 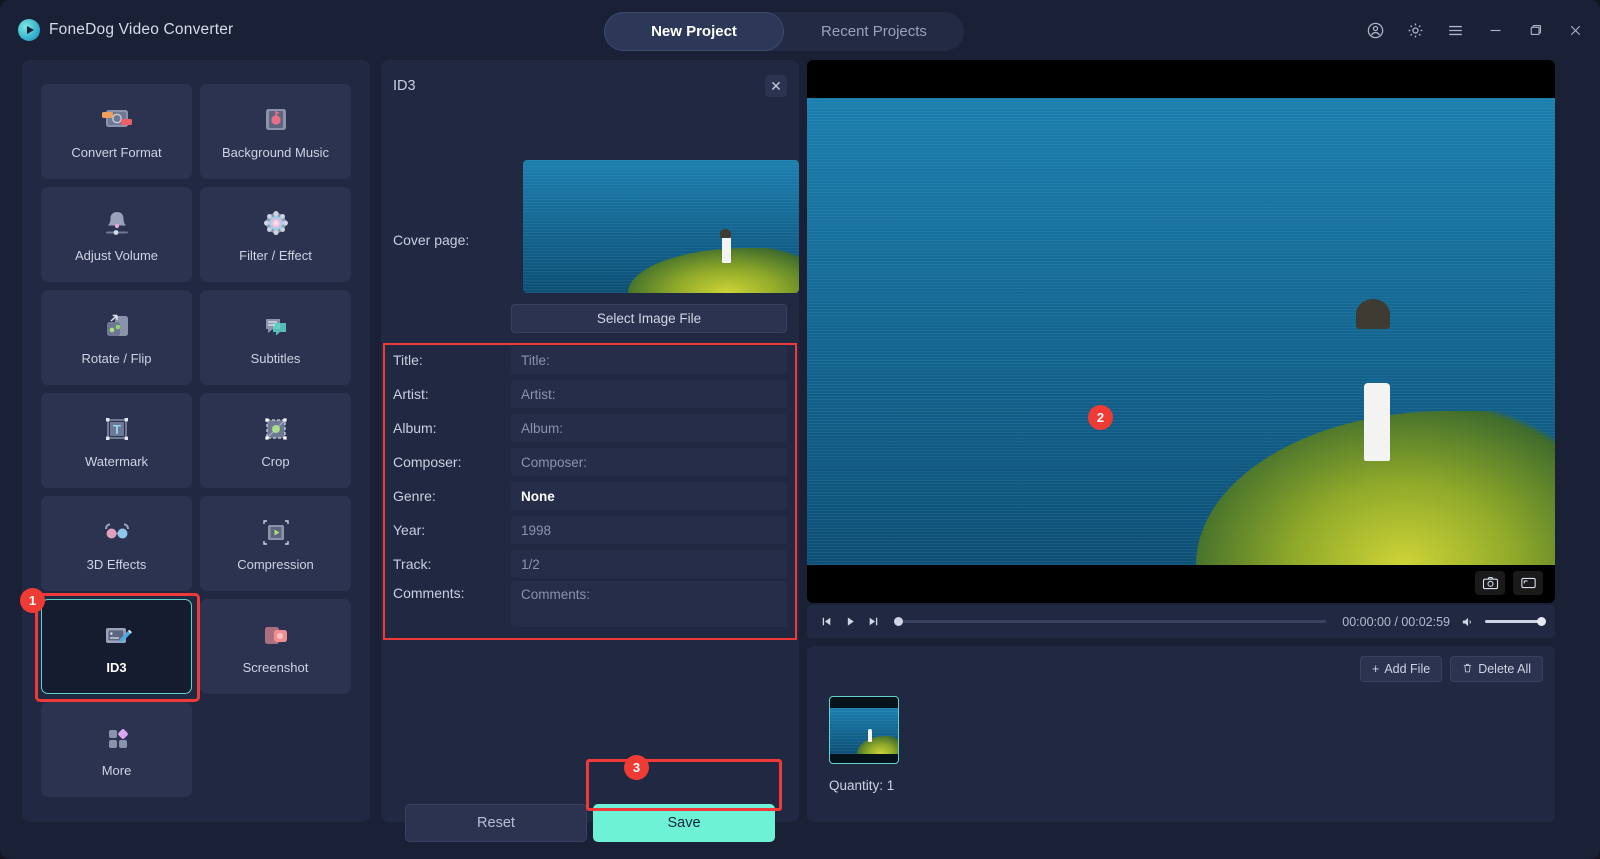 I want to click on field-label: Artist:, so click(x=411, y=394).